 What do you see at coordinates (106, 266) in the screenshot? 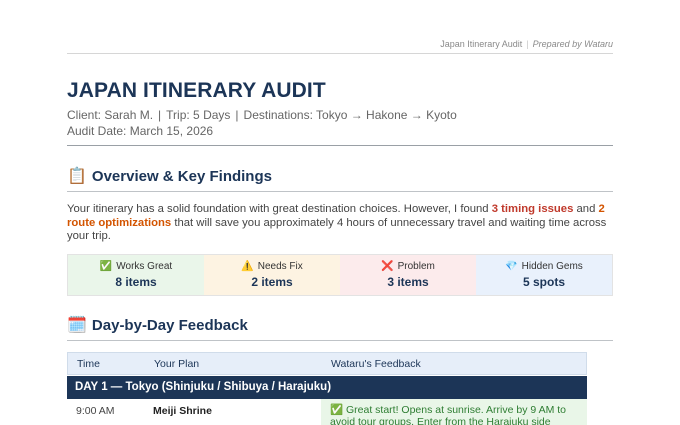
I see `check-icon: ✅` at bounding box center [106, 266].